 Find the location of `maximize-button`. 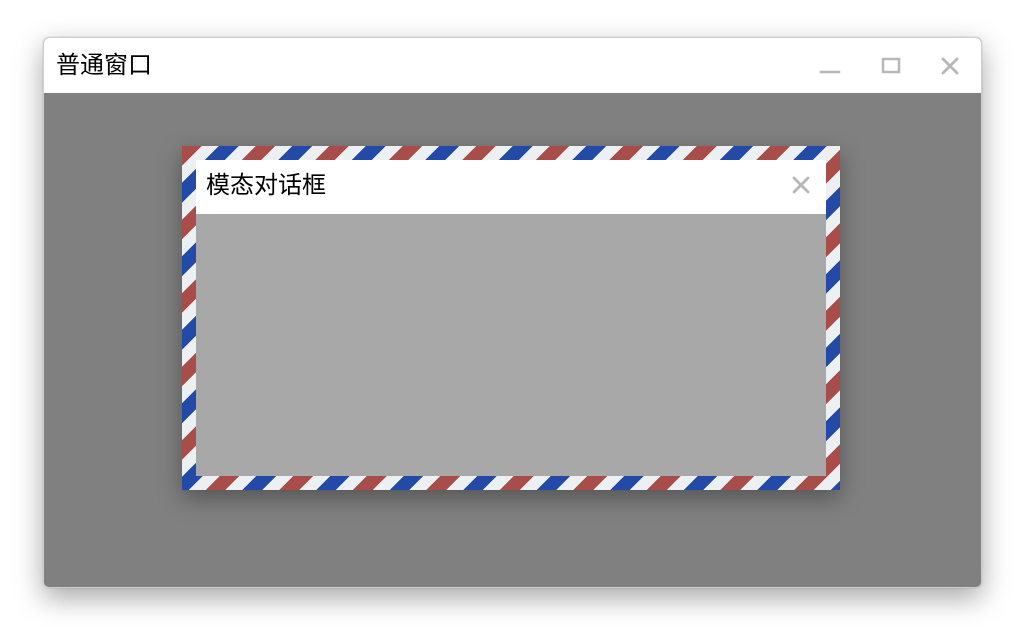

maximize-button is located at coordinates (891, 66).